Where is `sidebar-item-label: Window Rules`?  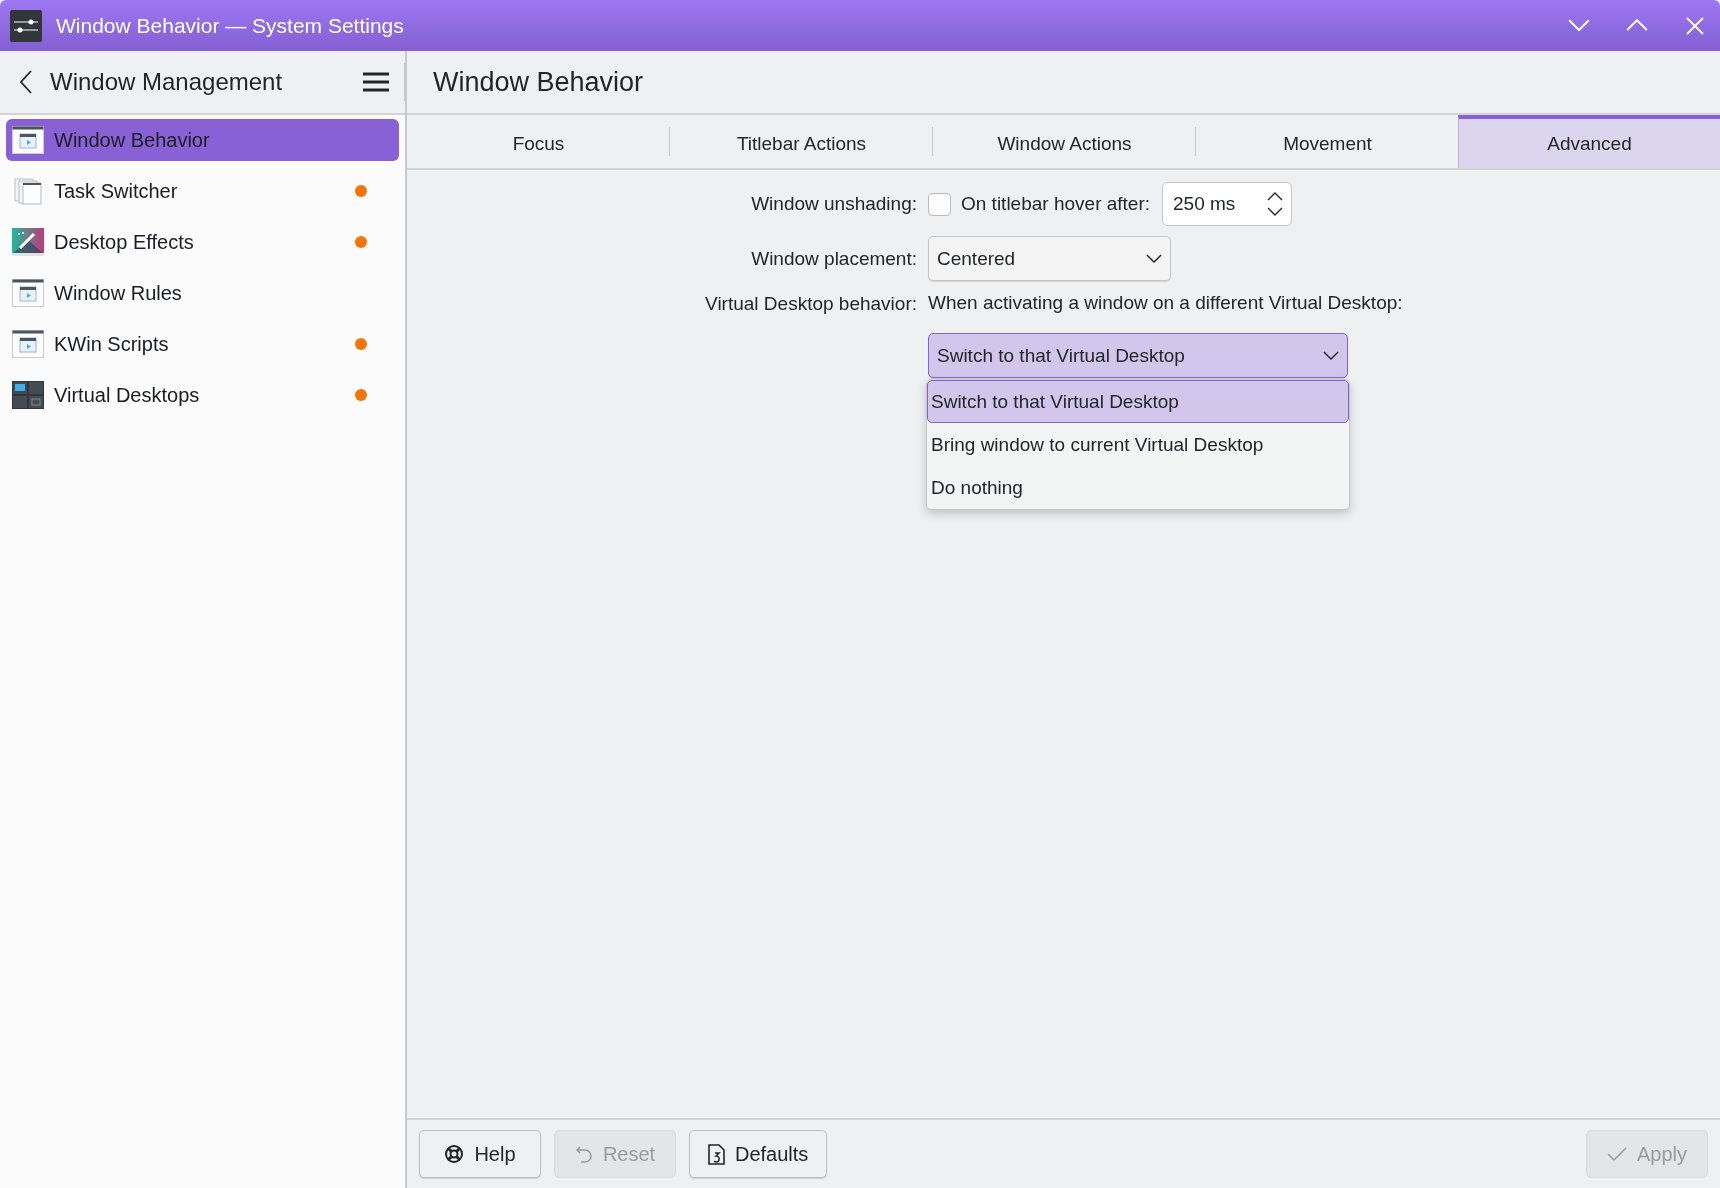 sidebar-item-label: Window Rules is located at coordinates (118, 293).